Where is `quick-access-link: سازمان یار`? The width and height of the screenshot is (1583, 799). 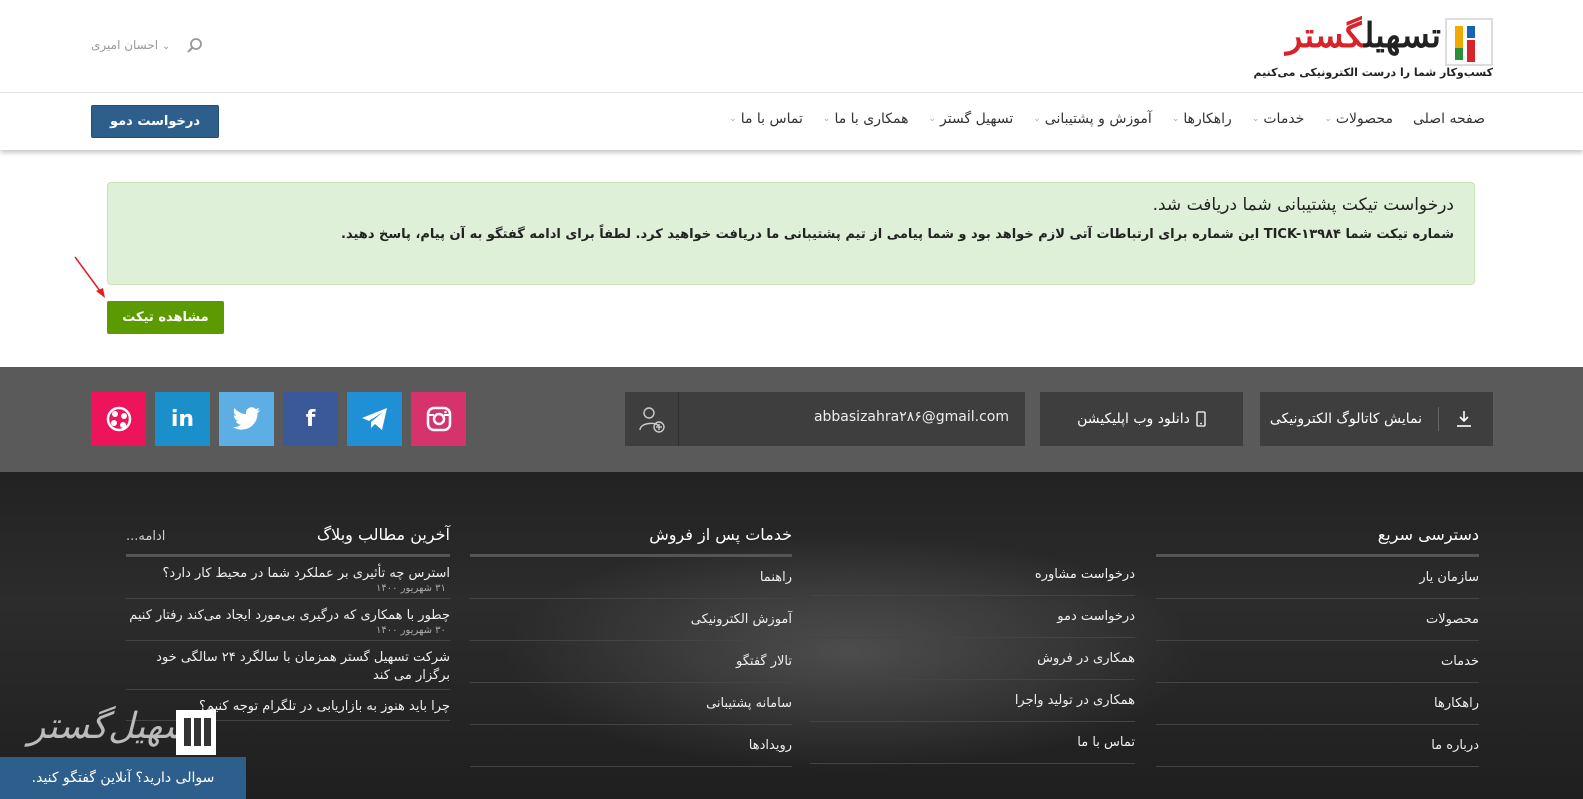 quick-access-link: سازمان یار is located at coordinates (1317, 578).